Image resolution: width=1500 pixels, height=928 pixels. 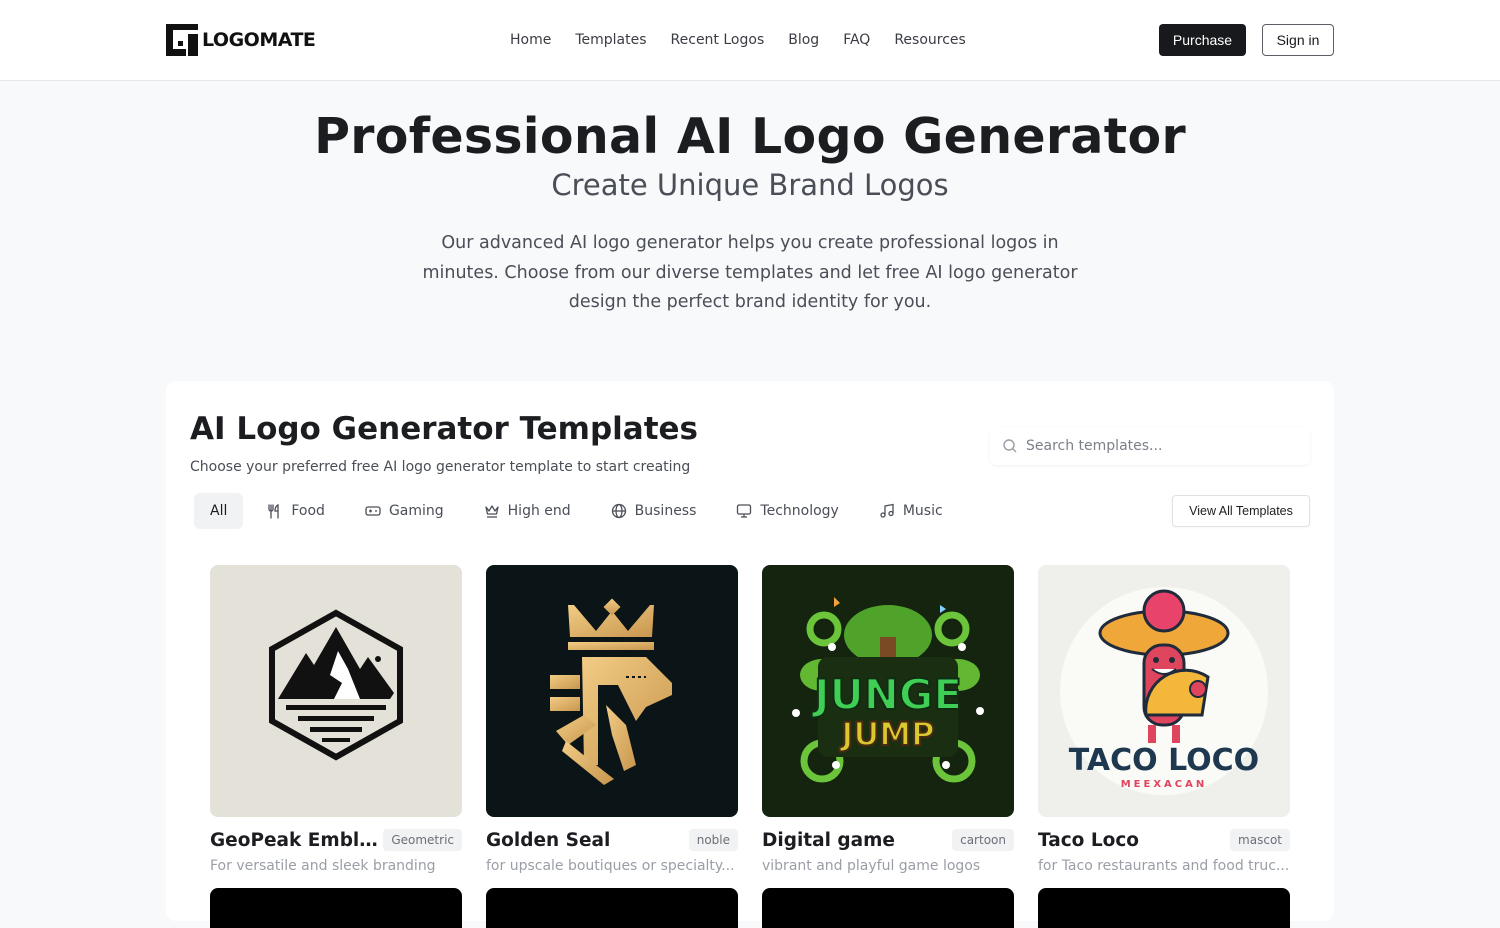 I want to click on view-all-templates-button: View All Templates, so click(x=1241, y=511).